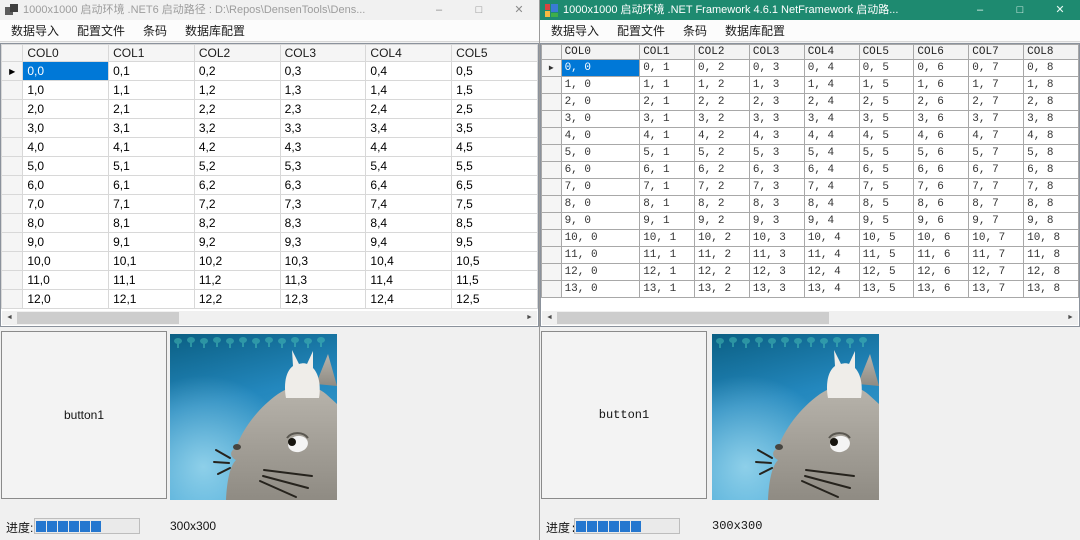 The width and height of the screenshot is (1080, 540). I want to click on grid-cell: 2, 4, so click(831, 102).